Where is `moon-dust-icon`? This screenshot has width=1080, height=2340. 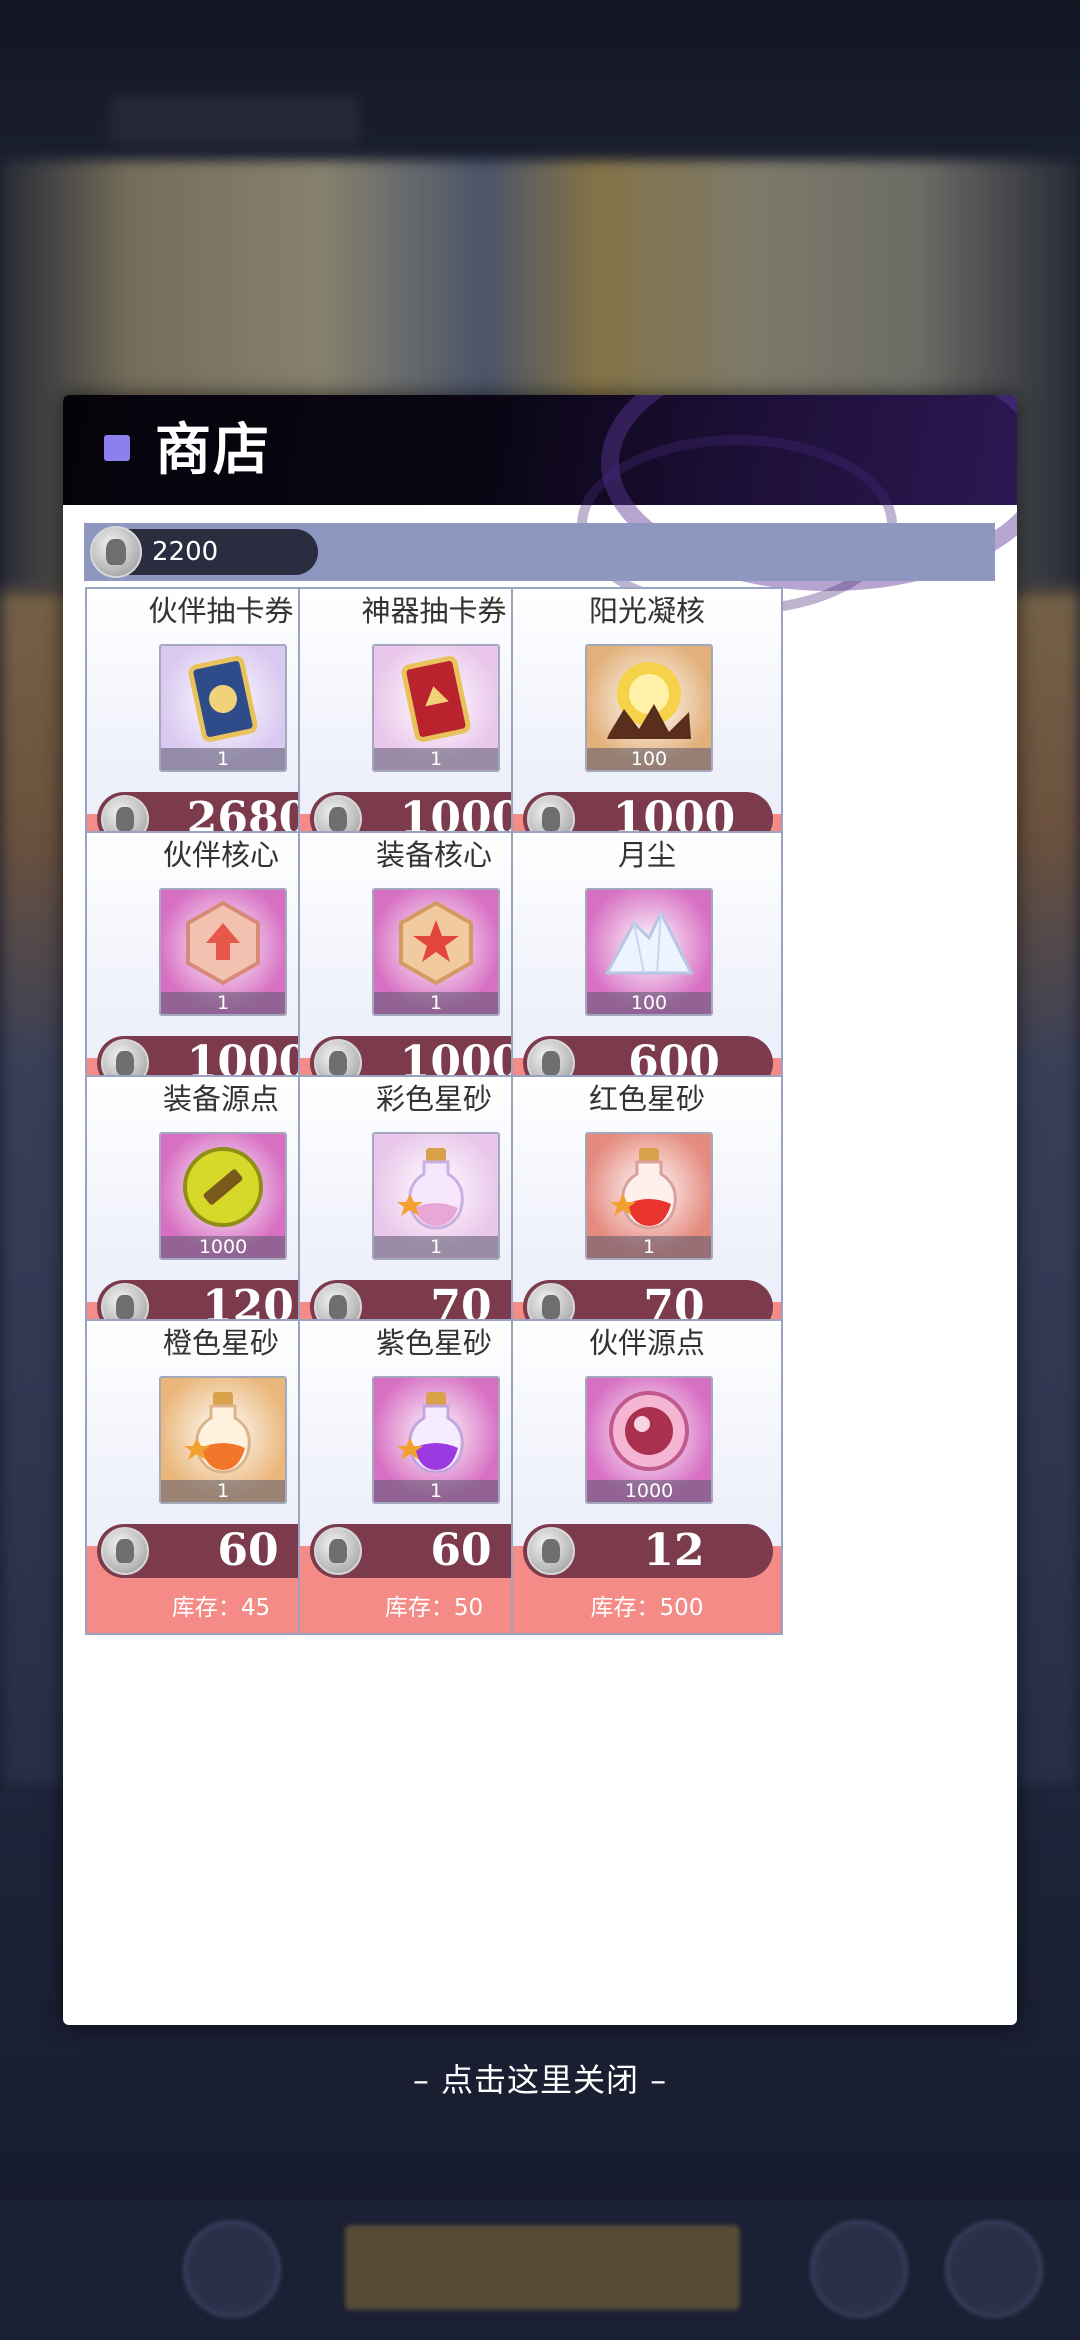 moon-dust-icon is located at coordinates (649, 945).